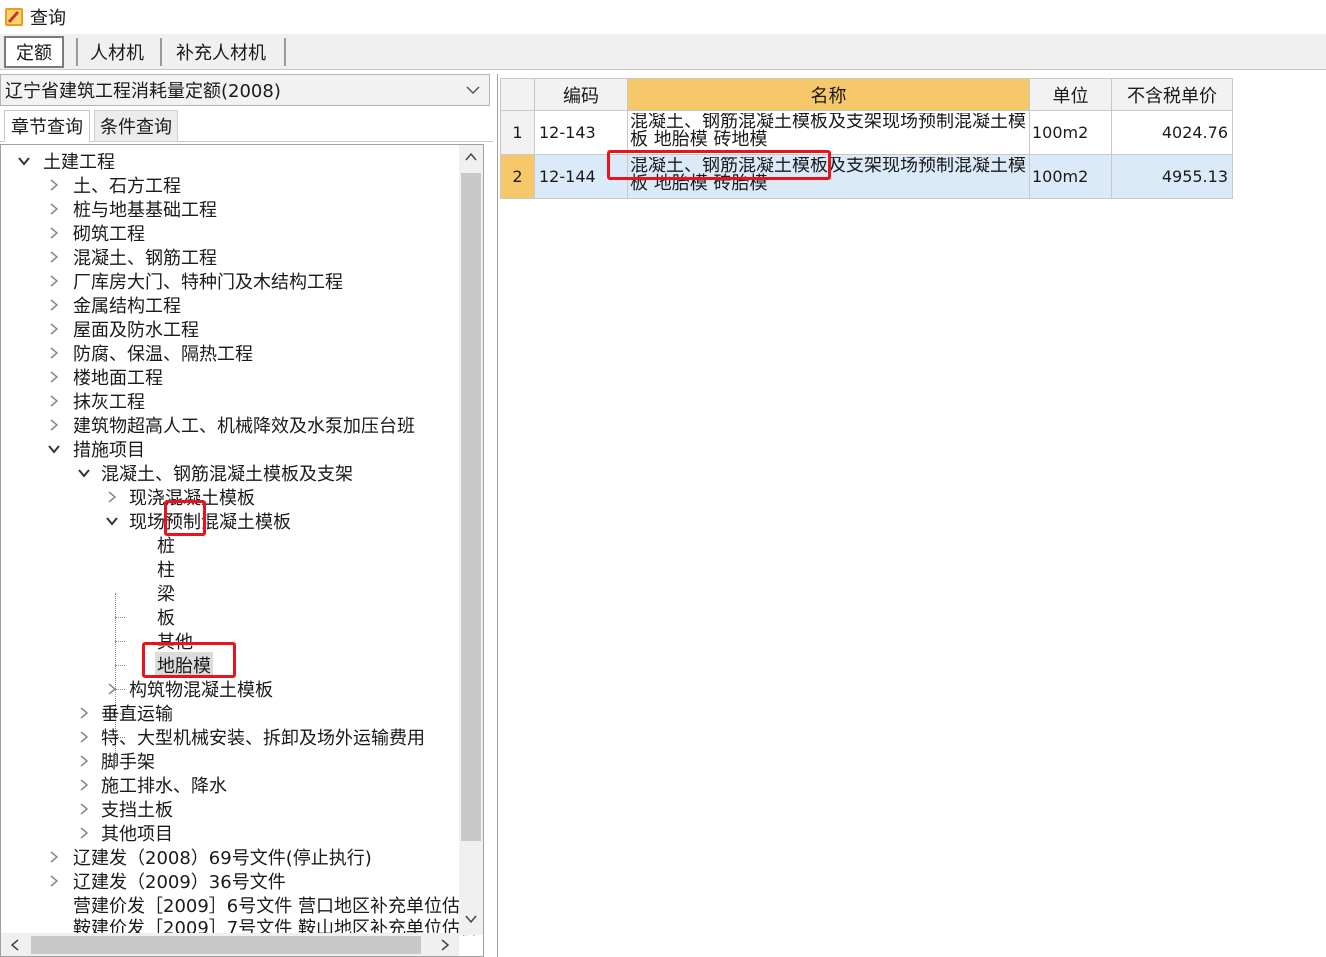 The height and width of the screenshot is (957, 1326). Describe the element at coordinates (663, 52) in the screenshot. I see `main-tab-bar: 定额 人材机 补充人材机` at that location.